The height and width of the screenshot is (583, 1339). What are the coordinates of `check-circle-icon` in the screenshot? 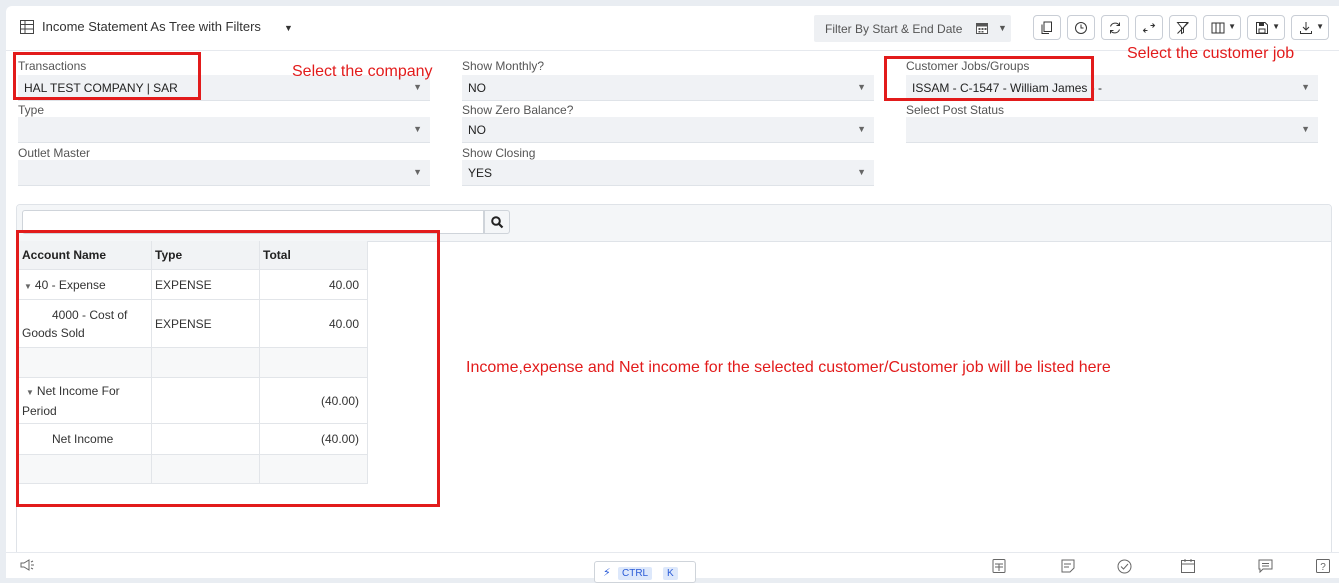 It's located at (1124, 566).